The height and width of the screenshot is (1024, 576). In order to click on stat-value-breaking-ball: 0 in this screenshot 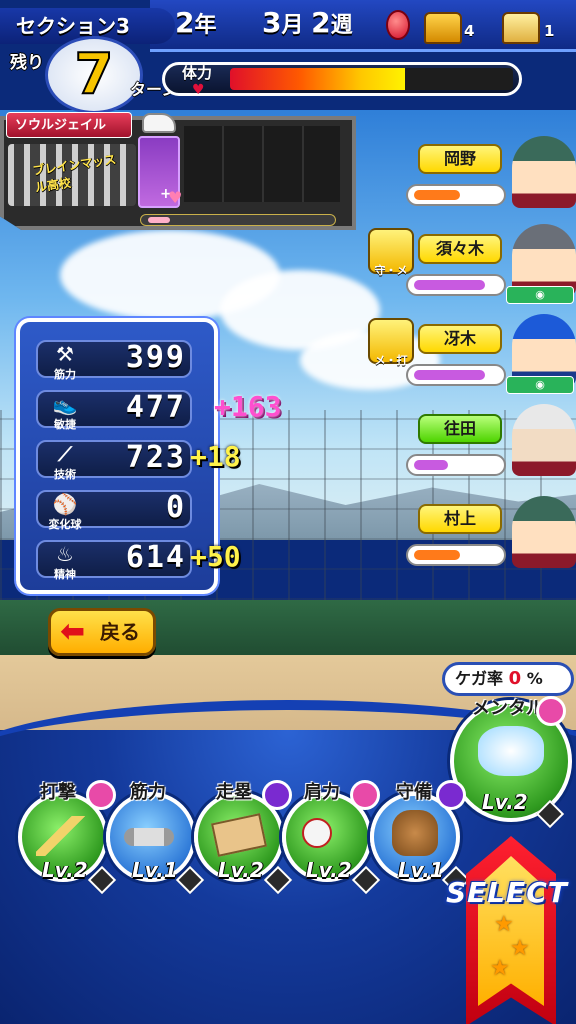, I will do `click(175, 507)`.